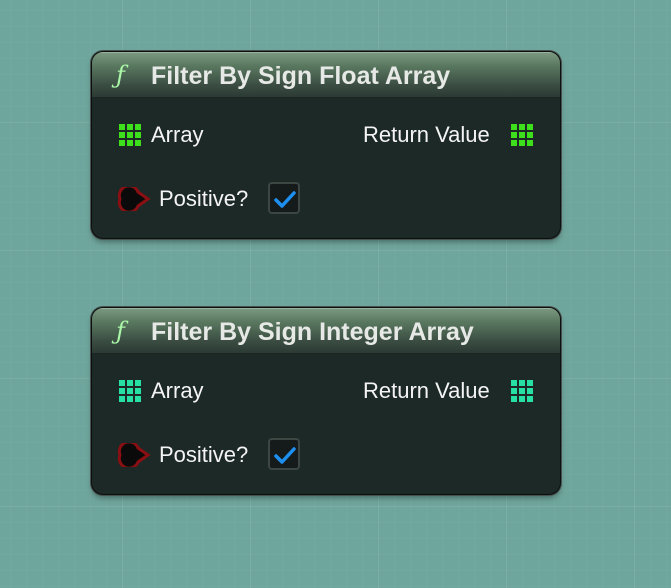 This screenshot has height=588, width=671. I want to click on node-title: Filter By Sign Float Array, so click(301, 76).